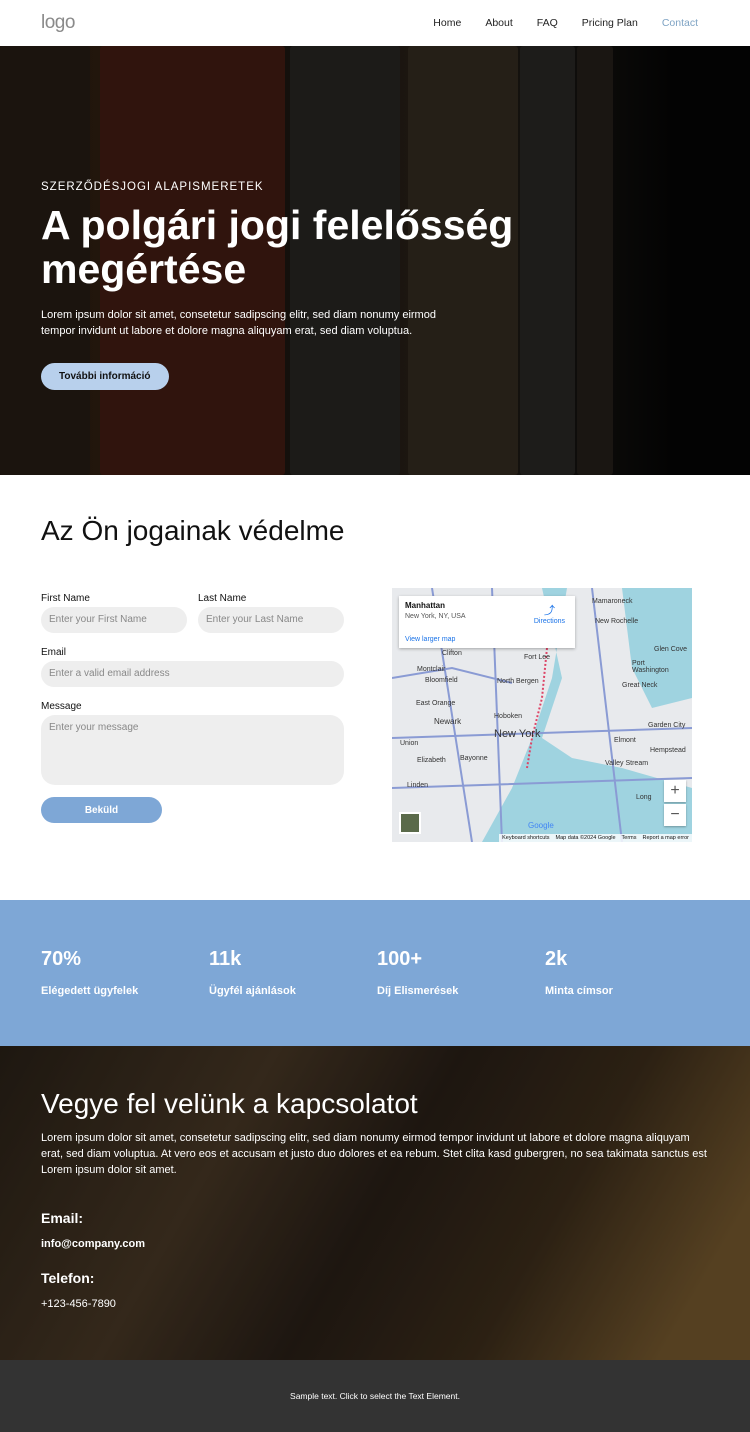 The image size is (750, 1432). Describe the element at coordinates (436, 703) in the screenshot. I see `map-label: East Orange` at that location.